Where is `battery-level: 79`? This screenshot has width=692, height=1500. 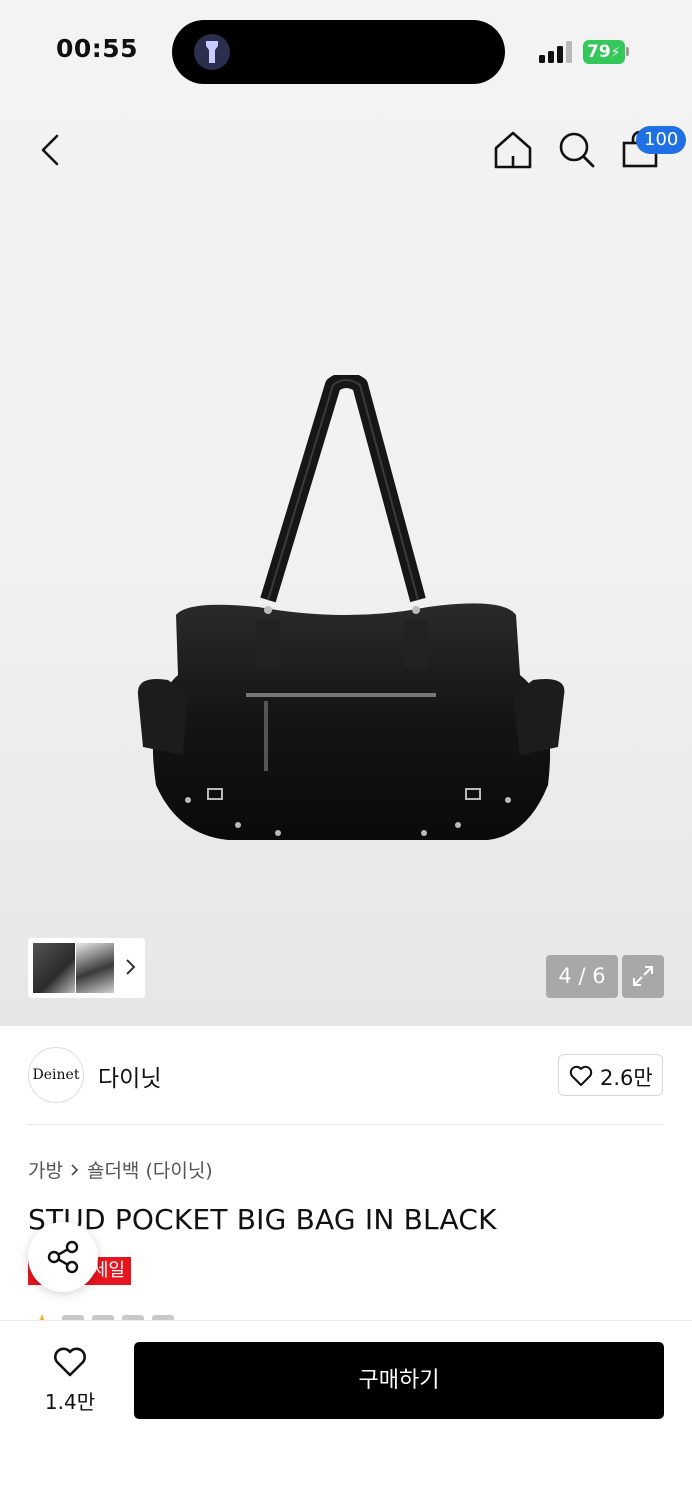 battery-level: 79 is located at coordinates (599, 52).